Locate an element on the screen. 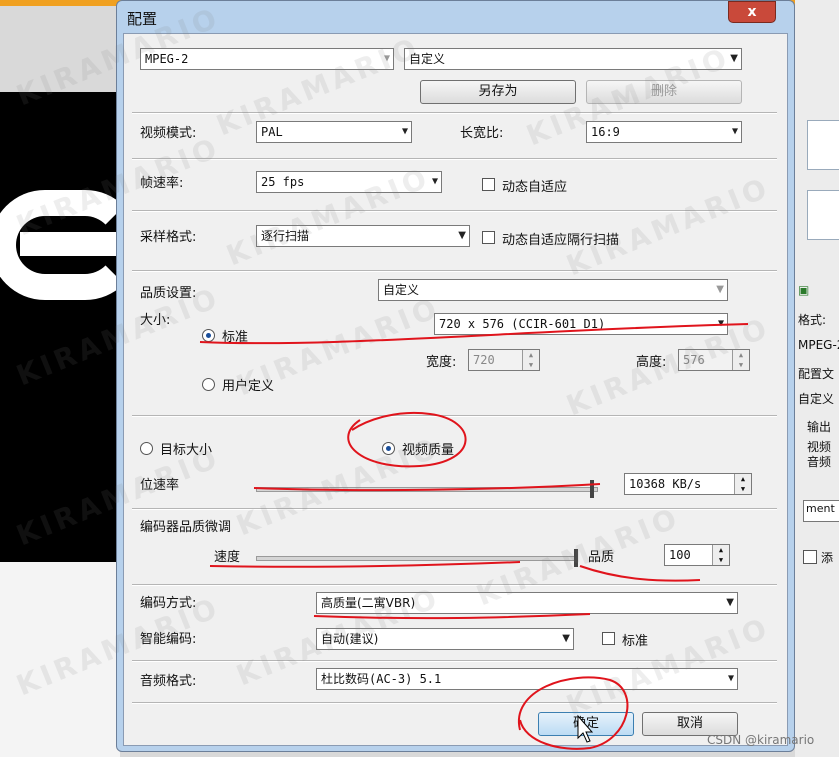 This screenshot has height=757, width=839. fps-adaptive-checkbox is located at coordinates (488, 184).